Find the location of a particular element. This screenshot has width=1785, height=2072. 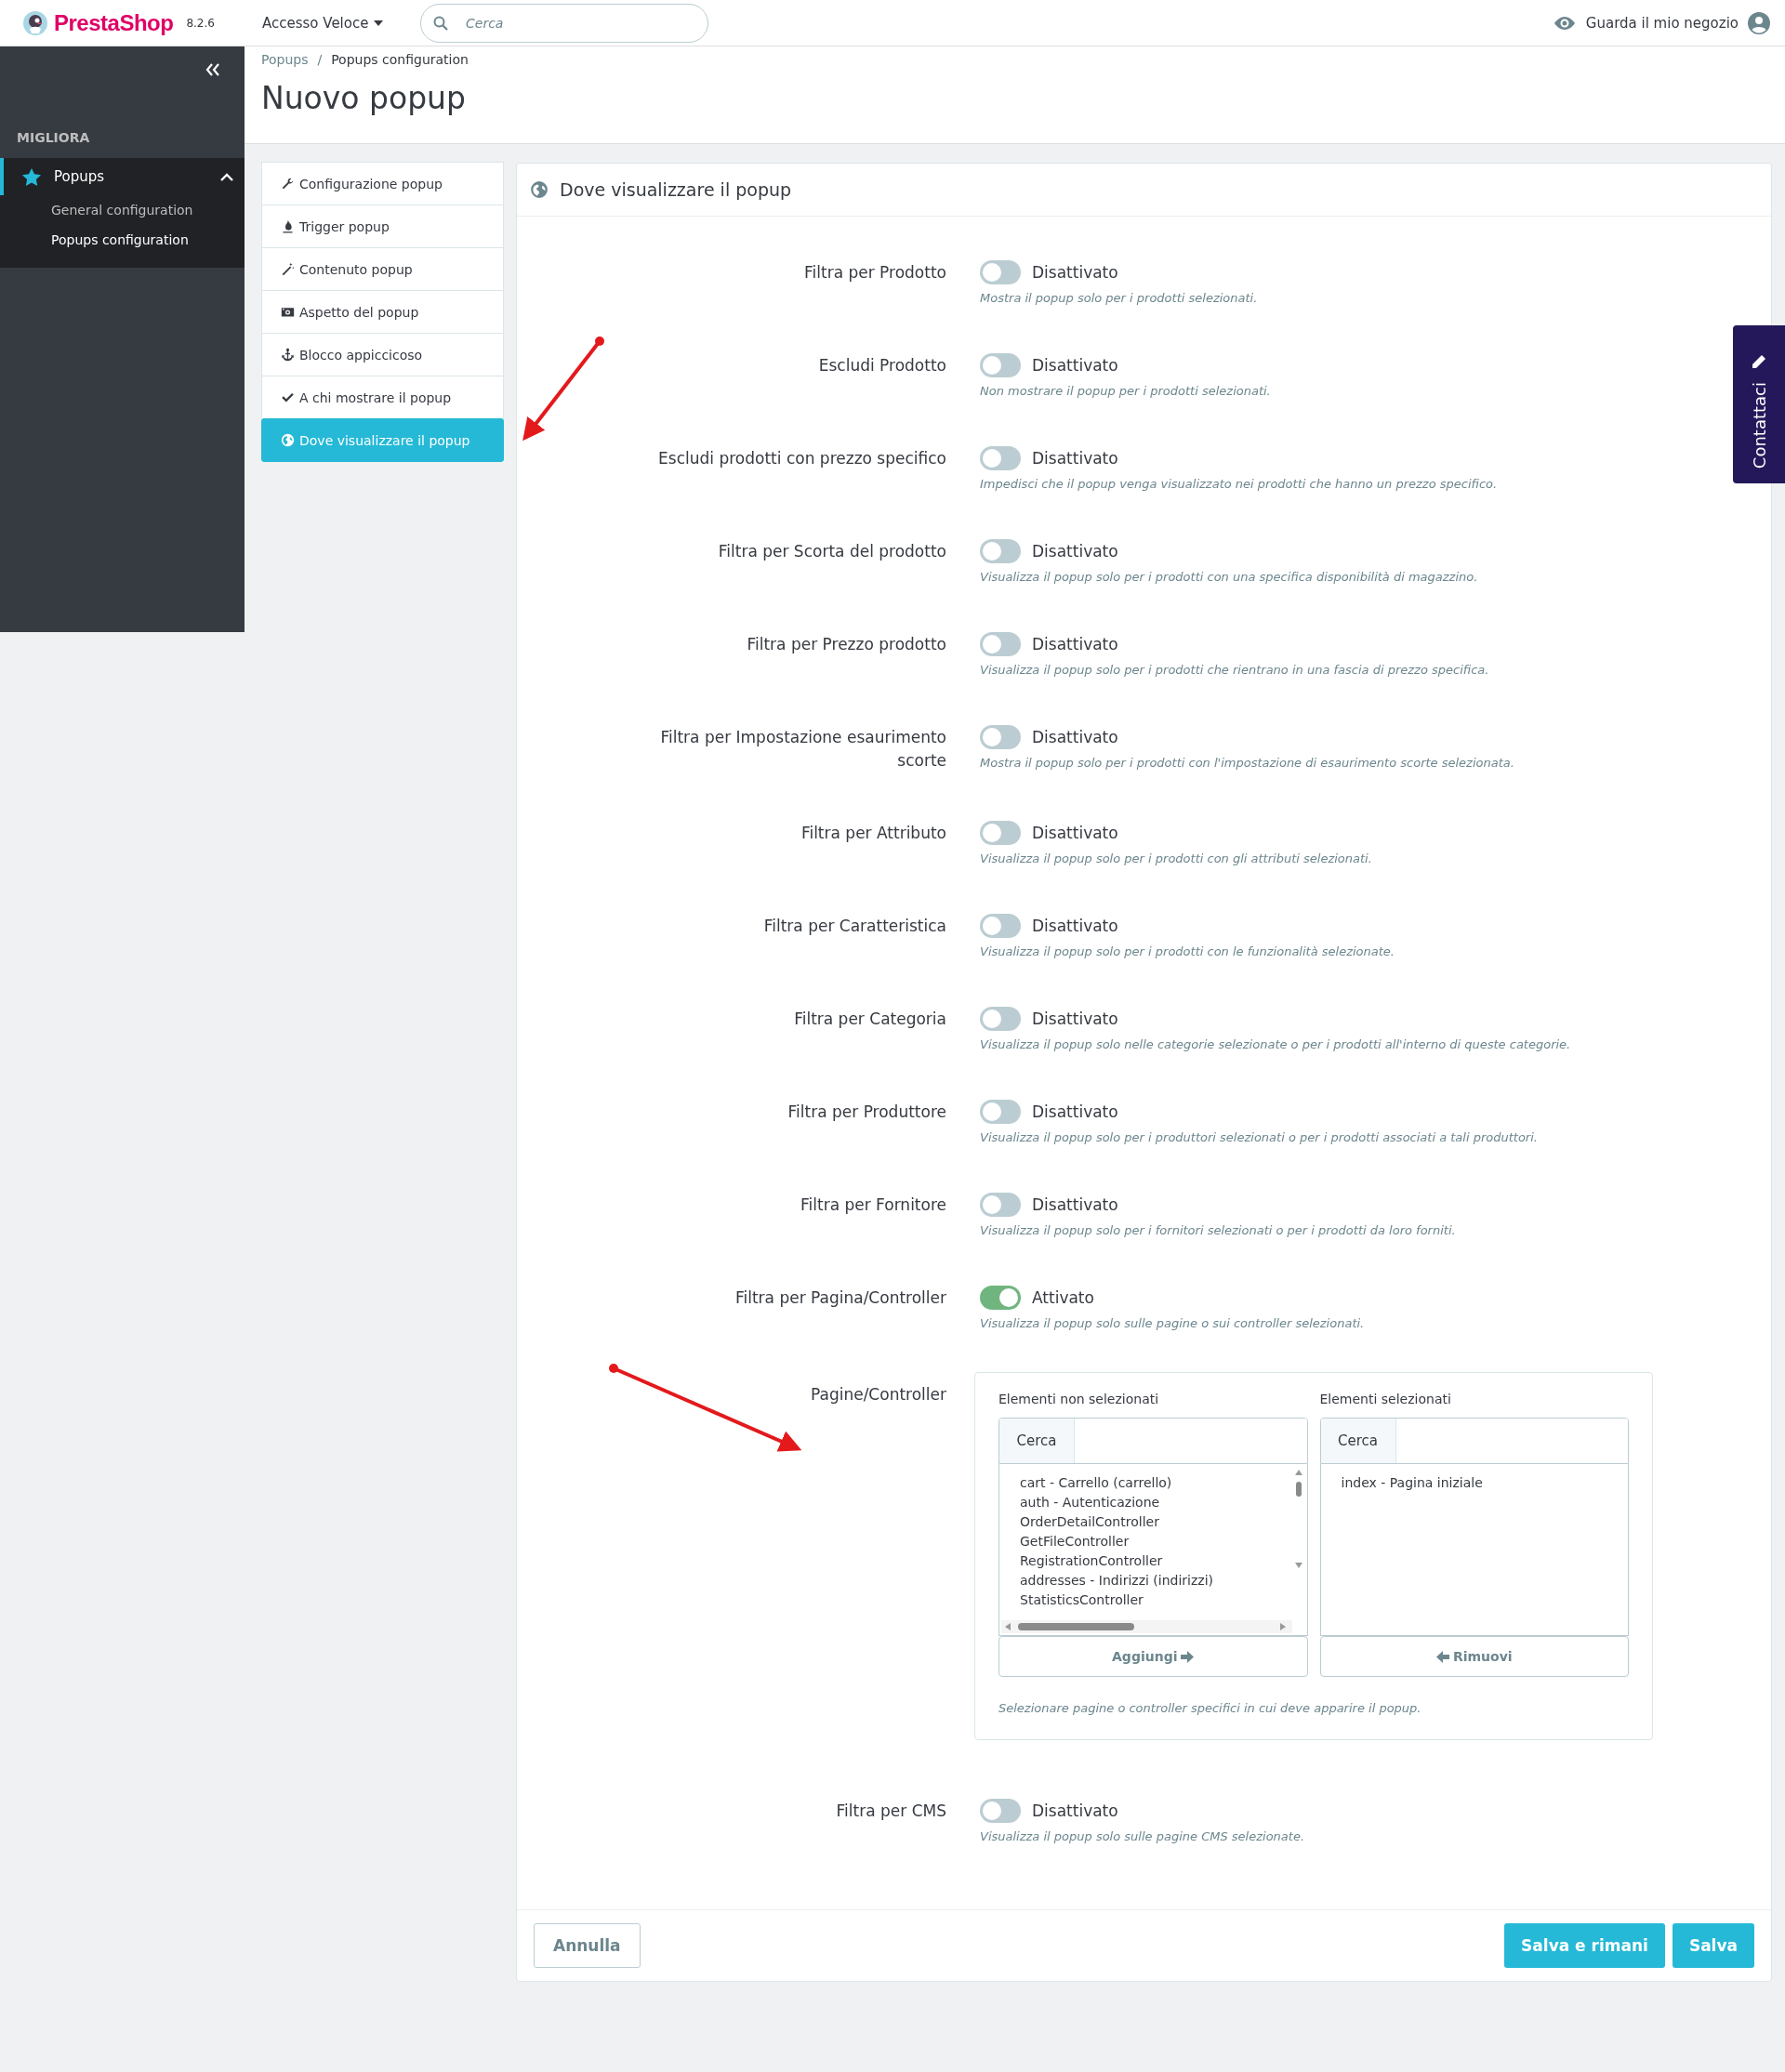

field-label: Filtra per Prodotto is located at coordinates (875, 273).